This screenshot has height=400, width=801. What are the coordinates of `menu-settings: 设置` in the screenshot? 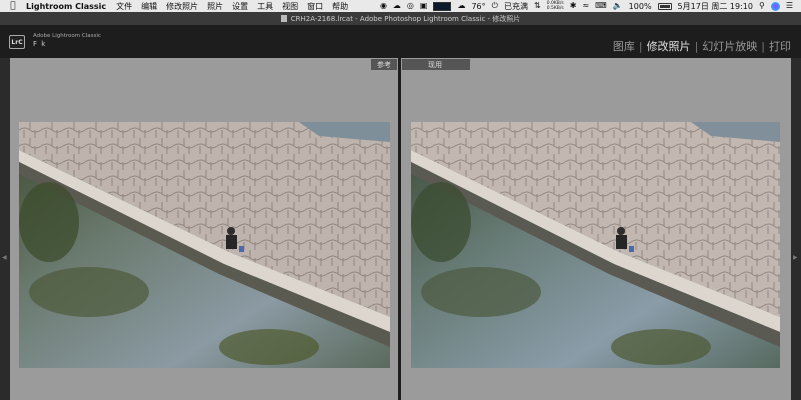 It's located at (240, 6).